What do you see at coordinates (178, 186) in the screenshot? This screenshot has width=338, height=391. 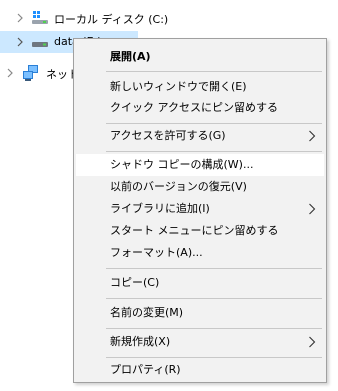 I see `menu-item-label: 以前のバージョンの復元(V)` at bounding box center [178, 186].